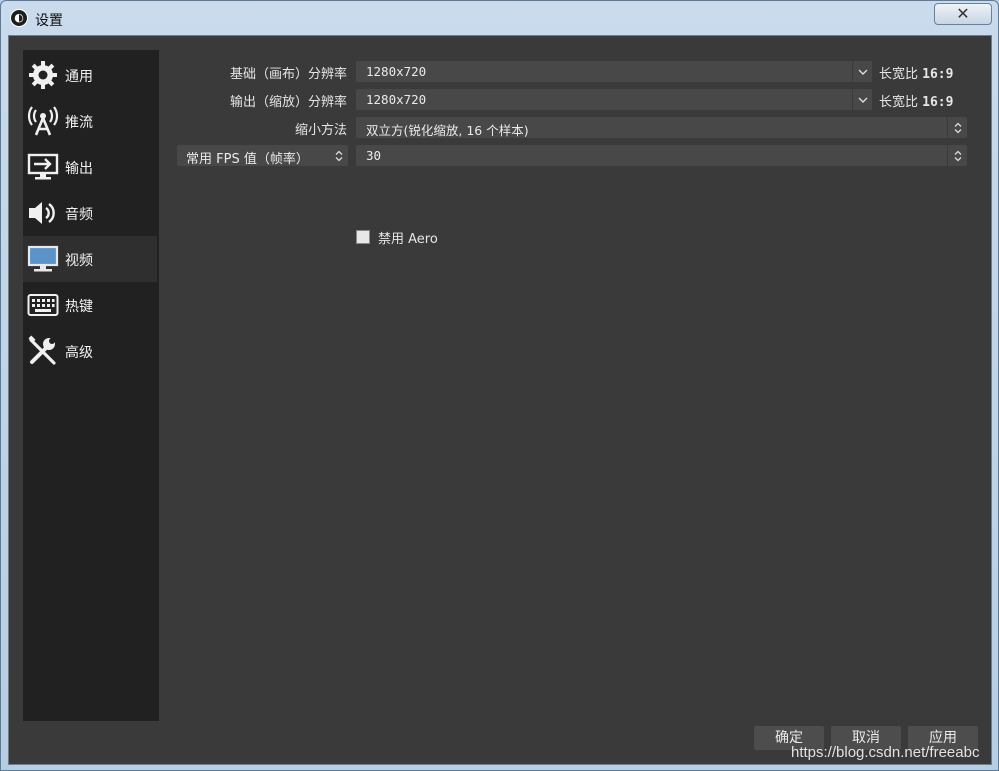  What do you see at coordinates (43, 121) in the screenshot?
I see `broadcast-antenna-icon` at bounding box center [43, 121].